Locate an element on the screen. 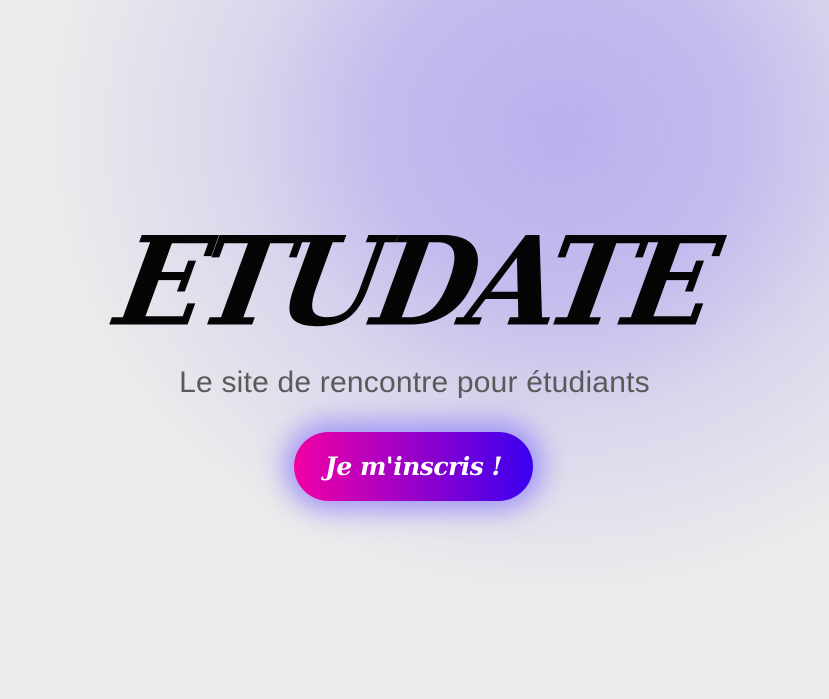  signup-button: Je m'inscris ! is located at coordinates (413, 466).